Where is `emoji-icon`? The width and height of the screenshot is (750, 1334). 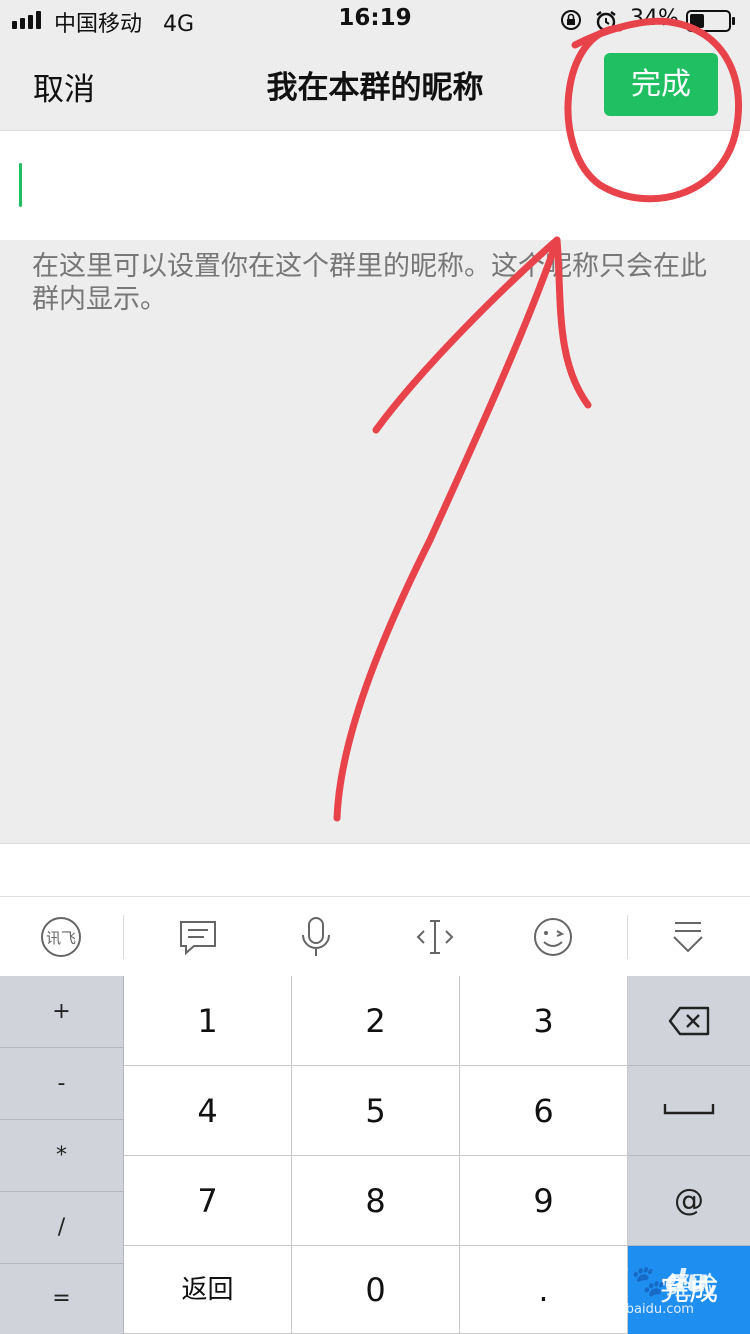
emoji-icon is located at coordinates (553, 937).